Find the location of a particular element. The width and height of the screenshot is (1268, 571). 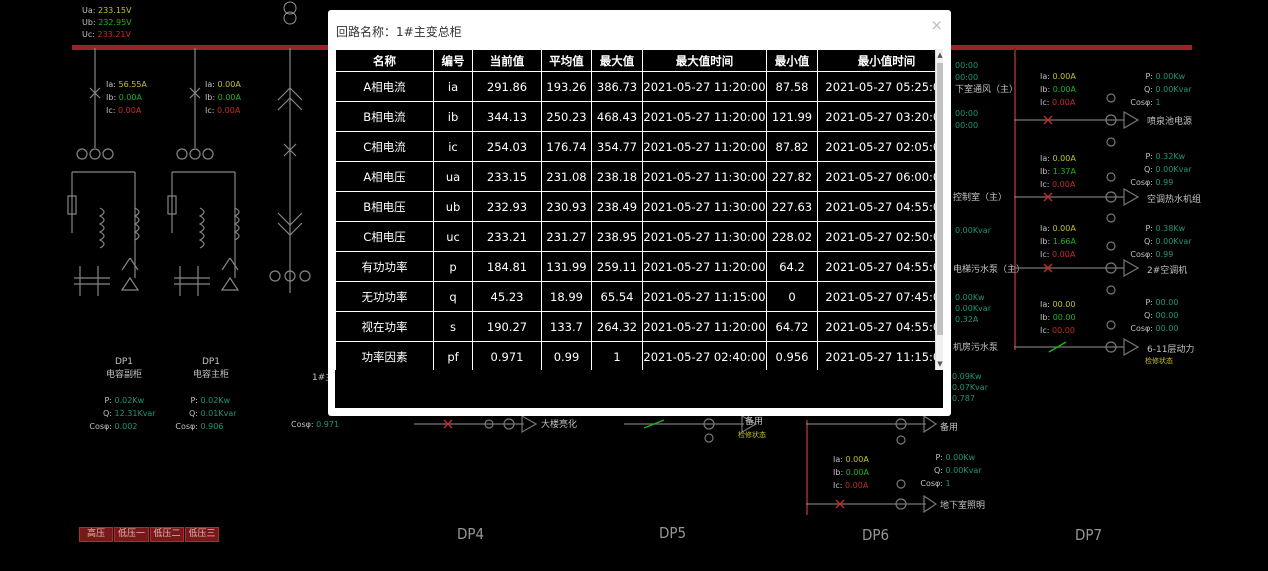

table-cell: pf is located at coordinates (453, 355).